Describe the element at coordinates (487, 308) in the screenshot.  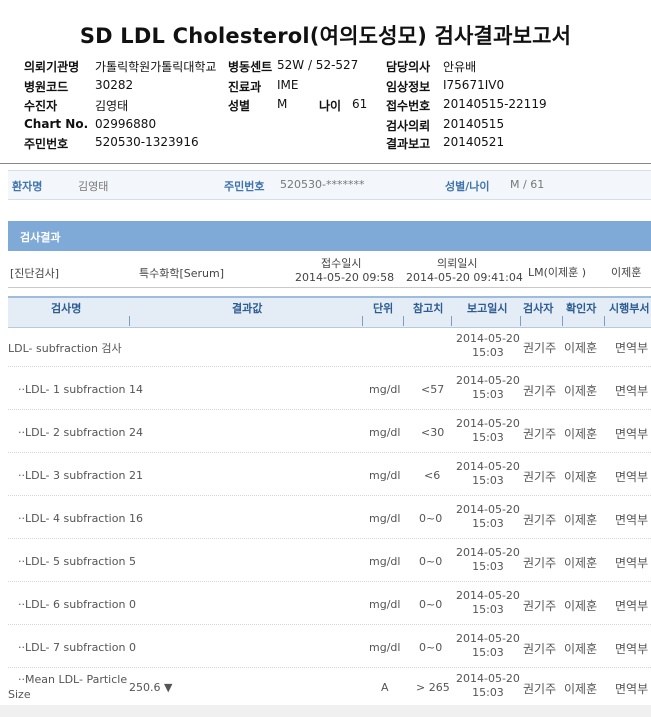
I see `col-header-report-date: 보고일시` at that location.